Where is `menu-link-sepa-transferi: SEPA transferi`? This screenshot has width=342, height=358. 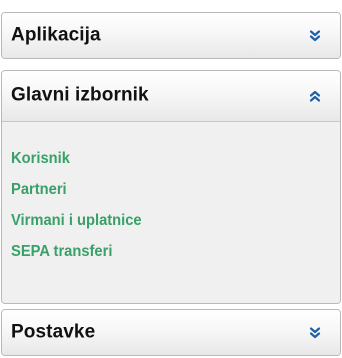
menu-link-sepa-transferi: SEPA transferi is located at coordinates (61, 252).